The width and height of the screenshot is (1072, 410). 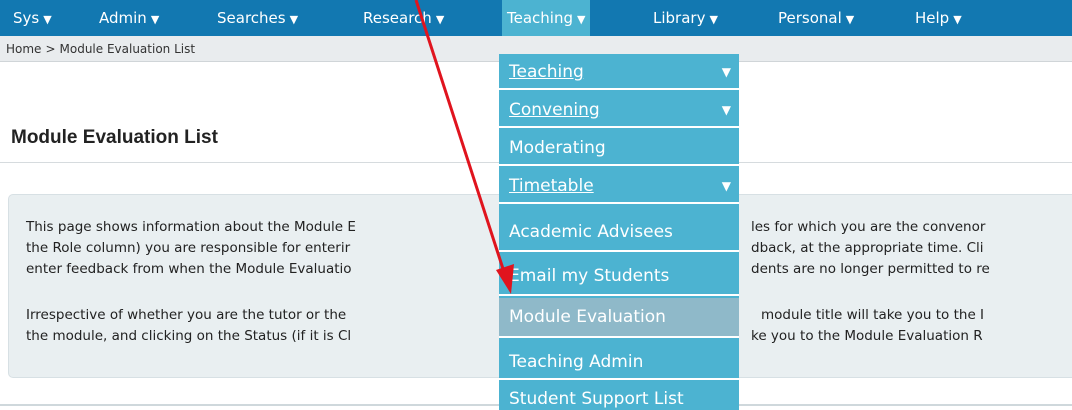 I want to click on dropdown-item-label: Moderating, so click(x=557, y=148).